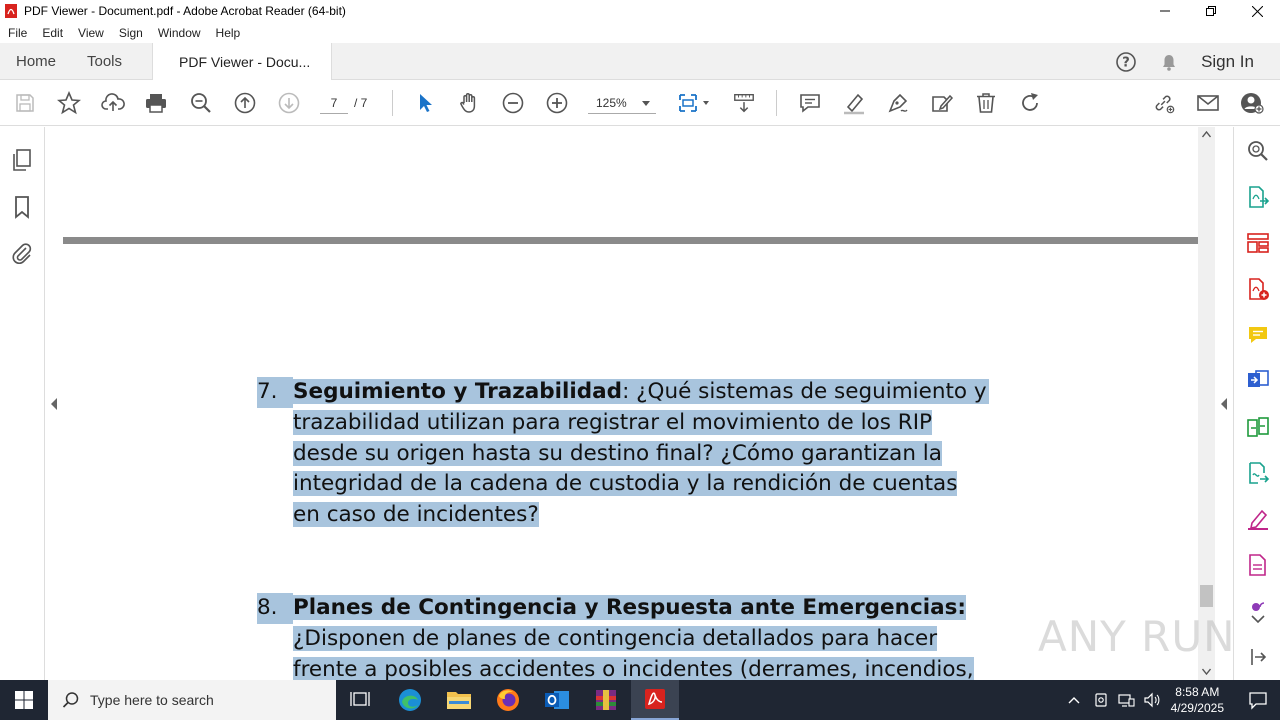 The height and width of the screenshot is (720, 1280). I want to click on rotate-icon, so click(1030, 103).